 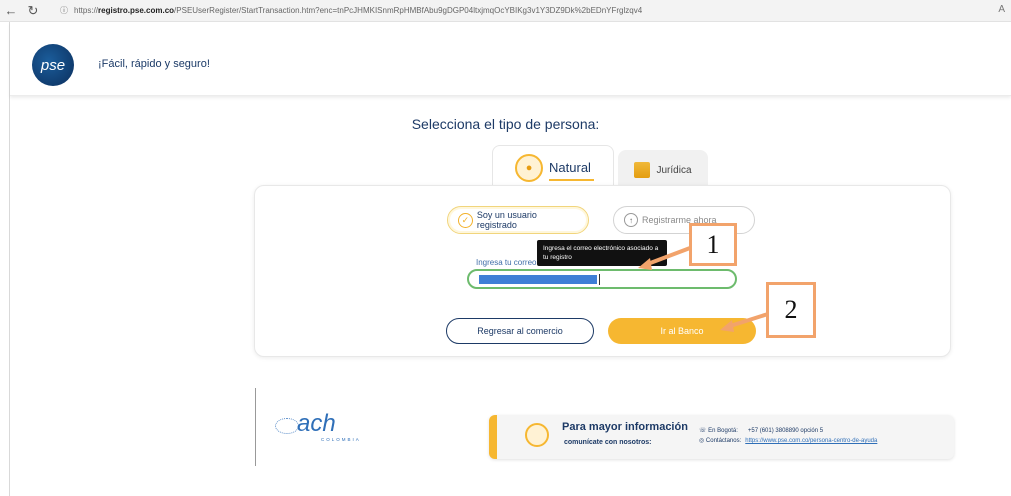 What do you see at coordinates (5, 259) in the screenshot?
I see `left-edge` at bounding box center [5, 259].